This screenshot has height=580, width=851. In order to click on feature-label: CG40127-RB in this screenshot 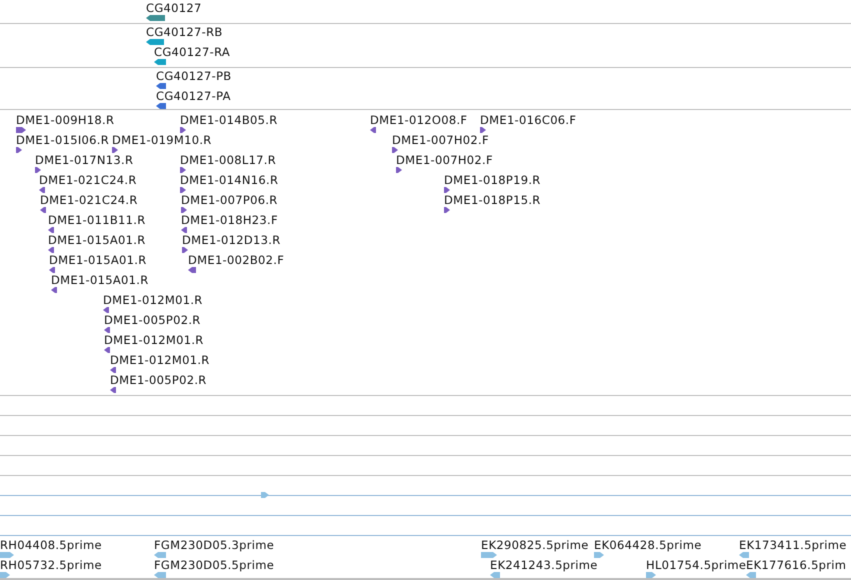, I will do `click(184, 32)`.